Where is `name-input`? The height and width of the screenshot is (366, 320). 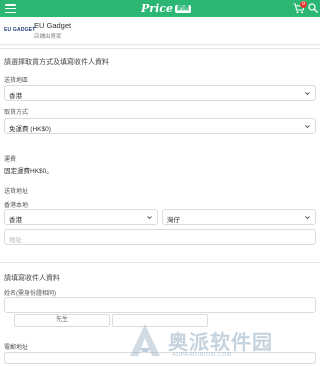
name-input is located at coordinates (160, 305).